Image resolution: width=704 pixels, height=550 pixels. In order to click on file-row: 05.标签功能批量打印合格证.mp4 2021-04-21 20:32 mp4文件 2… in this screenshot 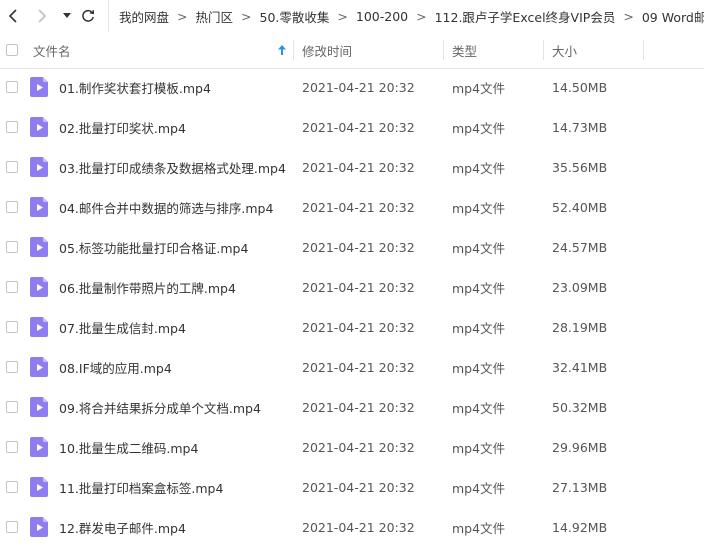, I will do `click(352, 247)`.